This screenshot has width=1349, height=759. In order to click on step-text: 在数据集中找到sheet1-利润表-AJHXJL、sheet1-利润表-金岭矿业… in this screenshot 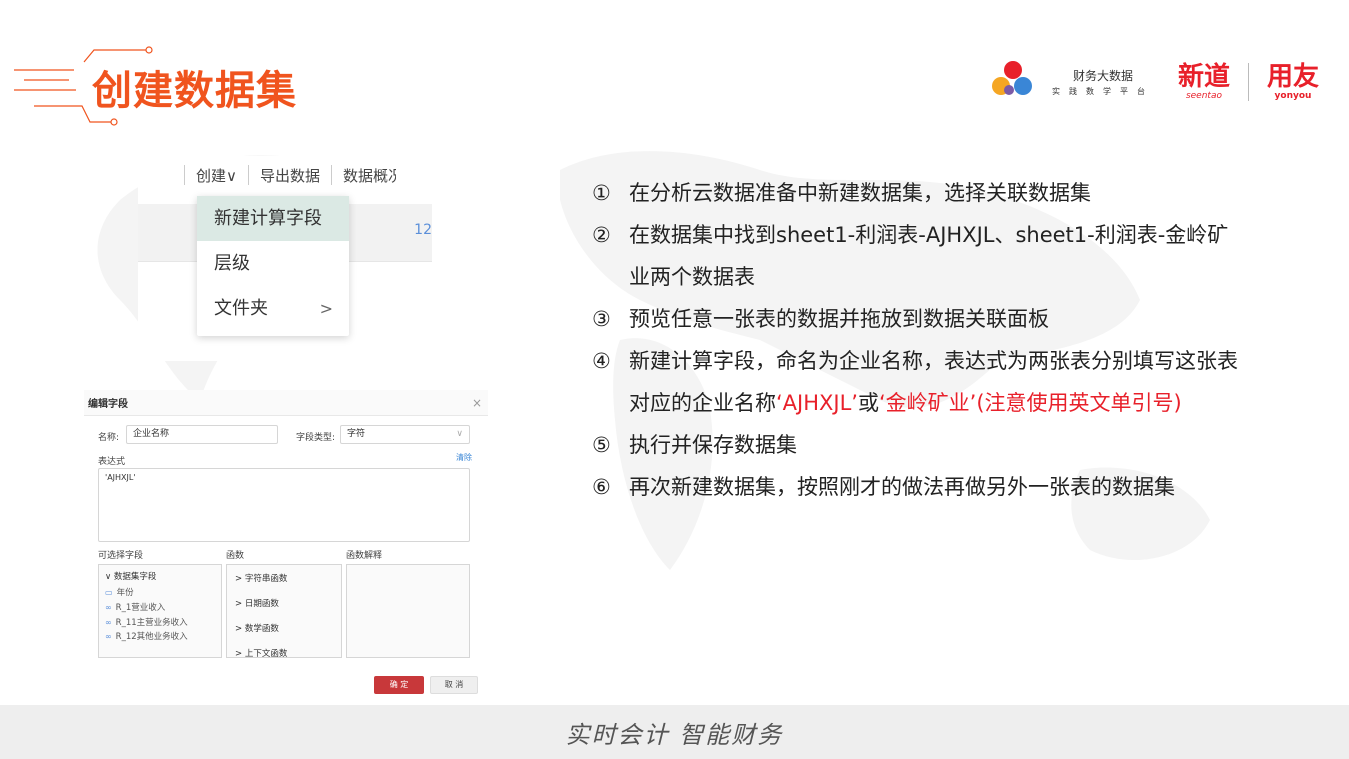, I will do `click(939, 256)`.